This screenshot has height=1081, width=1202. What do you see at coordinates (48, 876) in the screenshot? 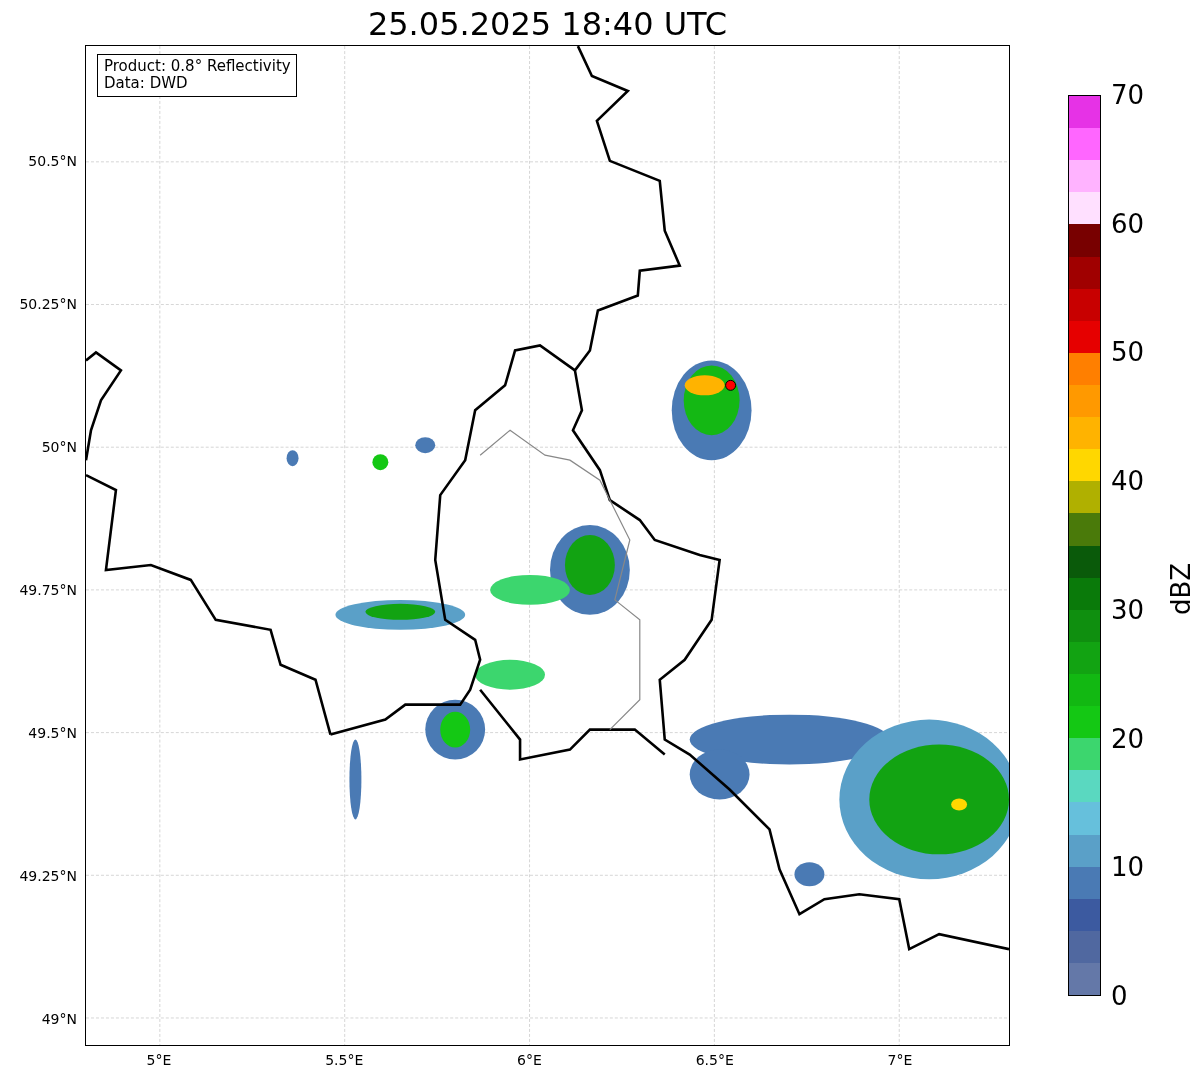
I see `axis-tick-label: 49.25°N` at bounding box center [48, 876].